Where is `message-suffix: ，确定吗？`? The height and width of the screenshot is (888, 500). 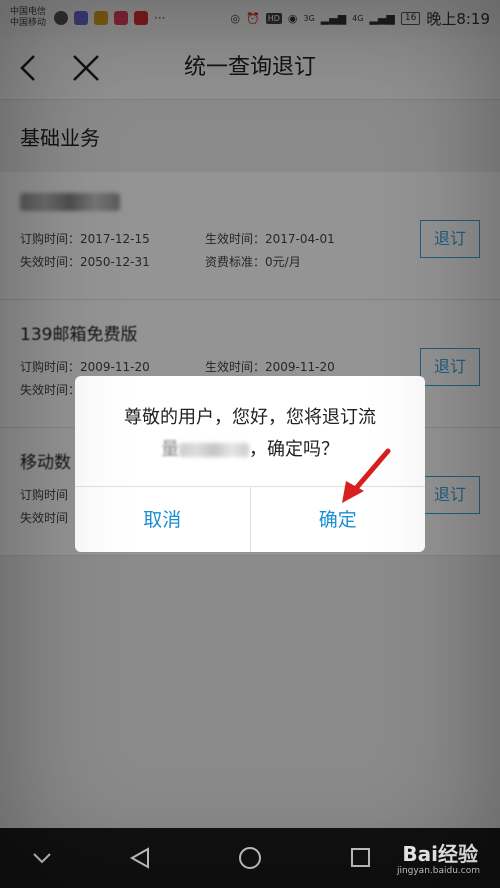
message-suffix: ，确定吗？ is located at coordinates (294, 449).